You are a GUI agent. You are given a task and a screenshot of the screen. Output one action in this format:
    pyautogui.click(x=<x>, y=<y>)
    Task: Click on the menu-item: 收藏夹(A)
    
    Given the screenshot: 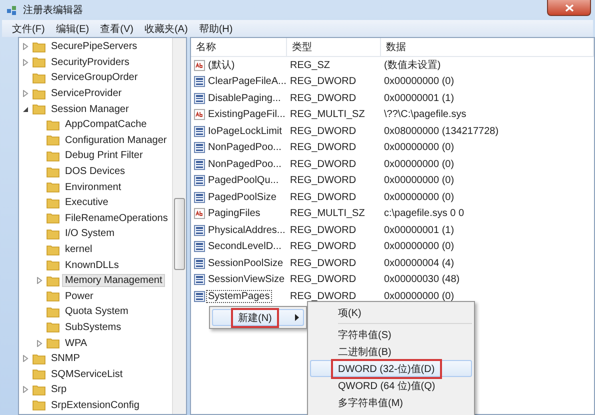 What is the action you would take?
    pyautogui.click(x=167, y=29)
    